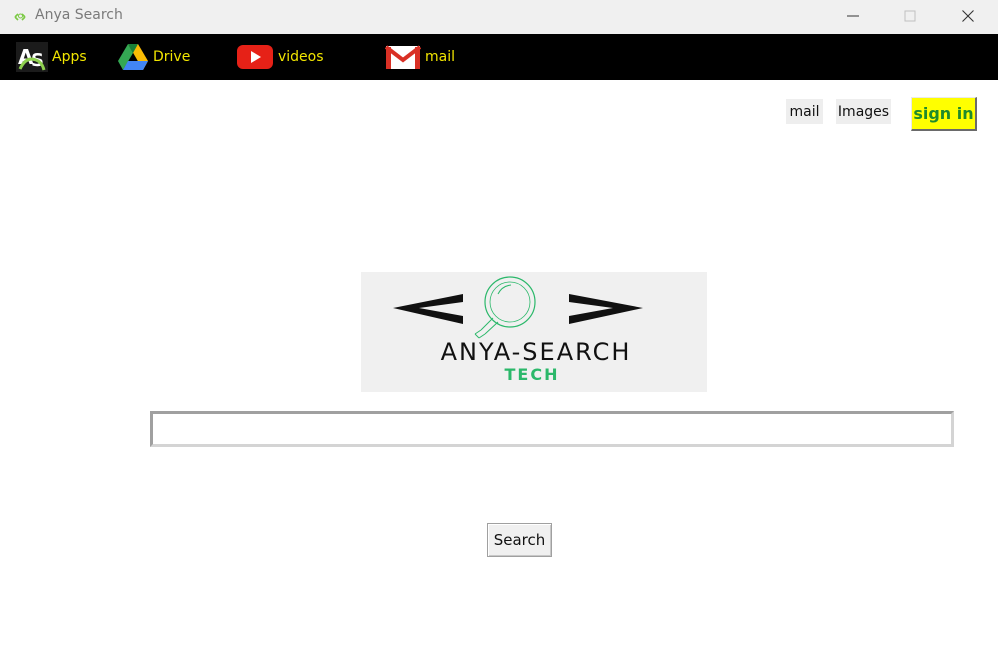 This screenshot has height=661, width=998. I want to click on logo-graphic, so click(518, 307).